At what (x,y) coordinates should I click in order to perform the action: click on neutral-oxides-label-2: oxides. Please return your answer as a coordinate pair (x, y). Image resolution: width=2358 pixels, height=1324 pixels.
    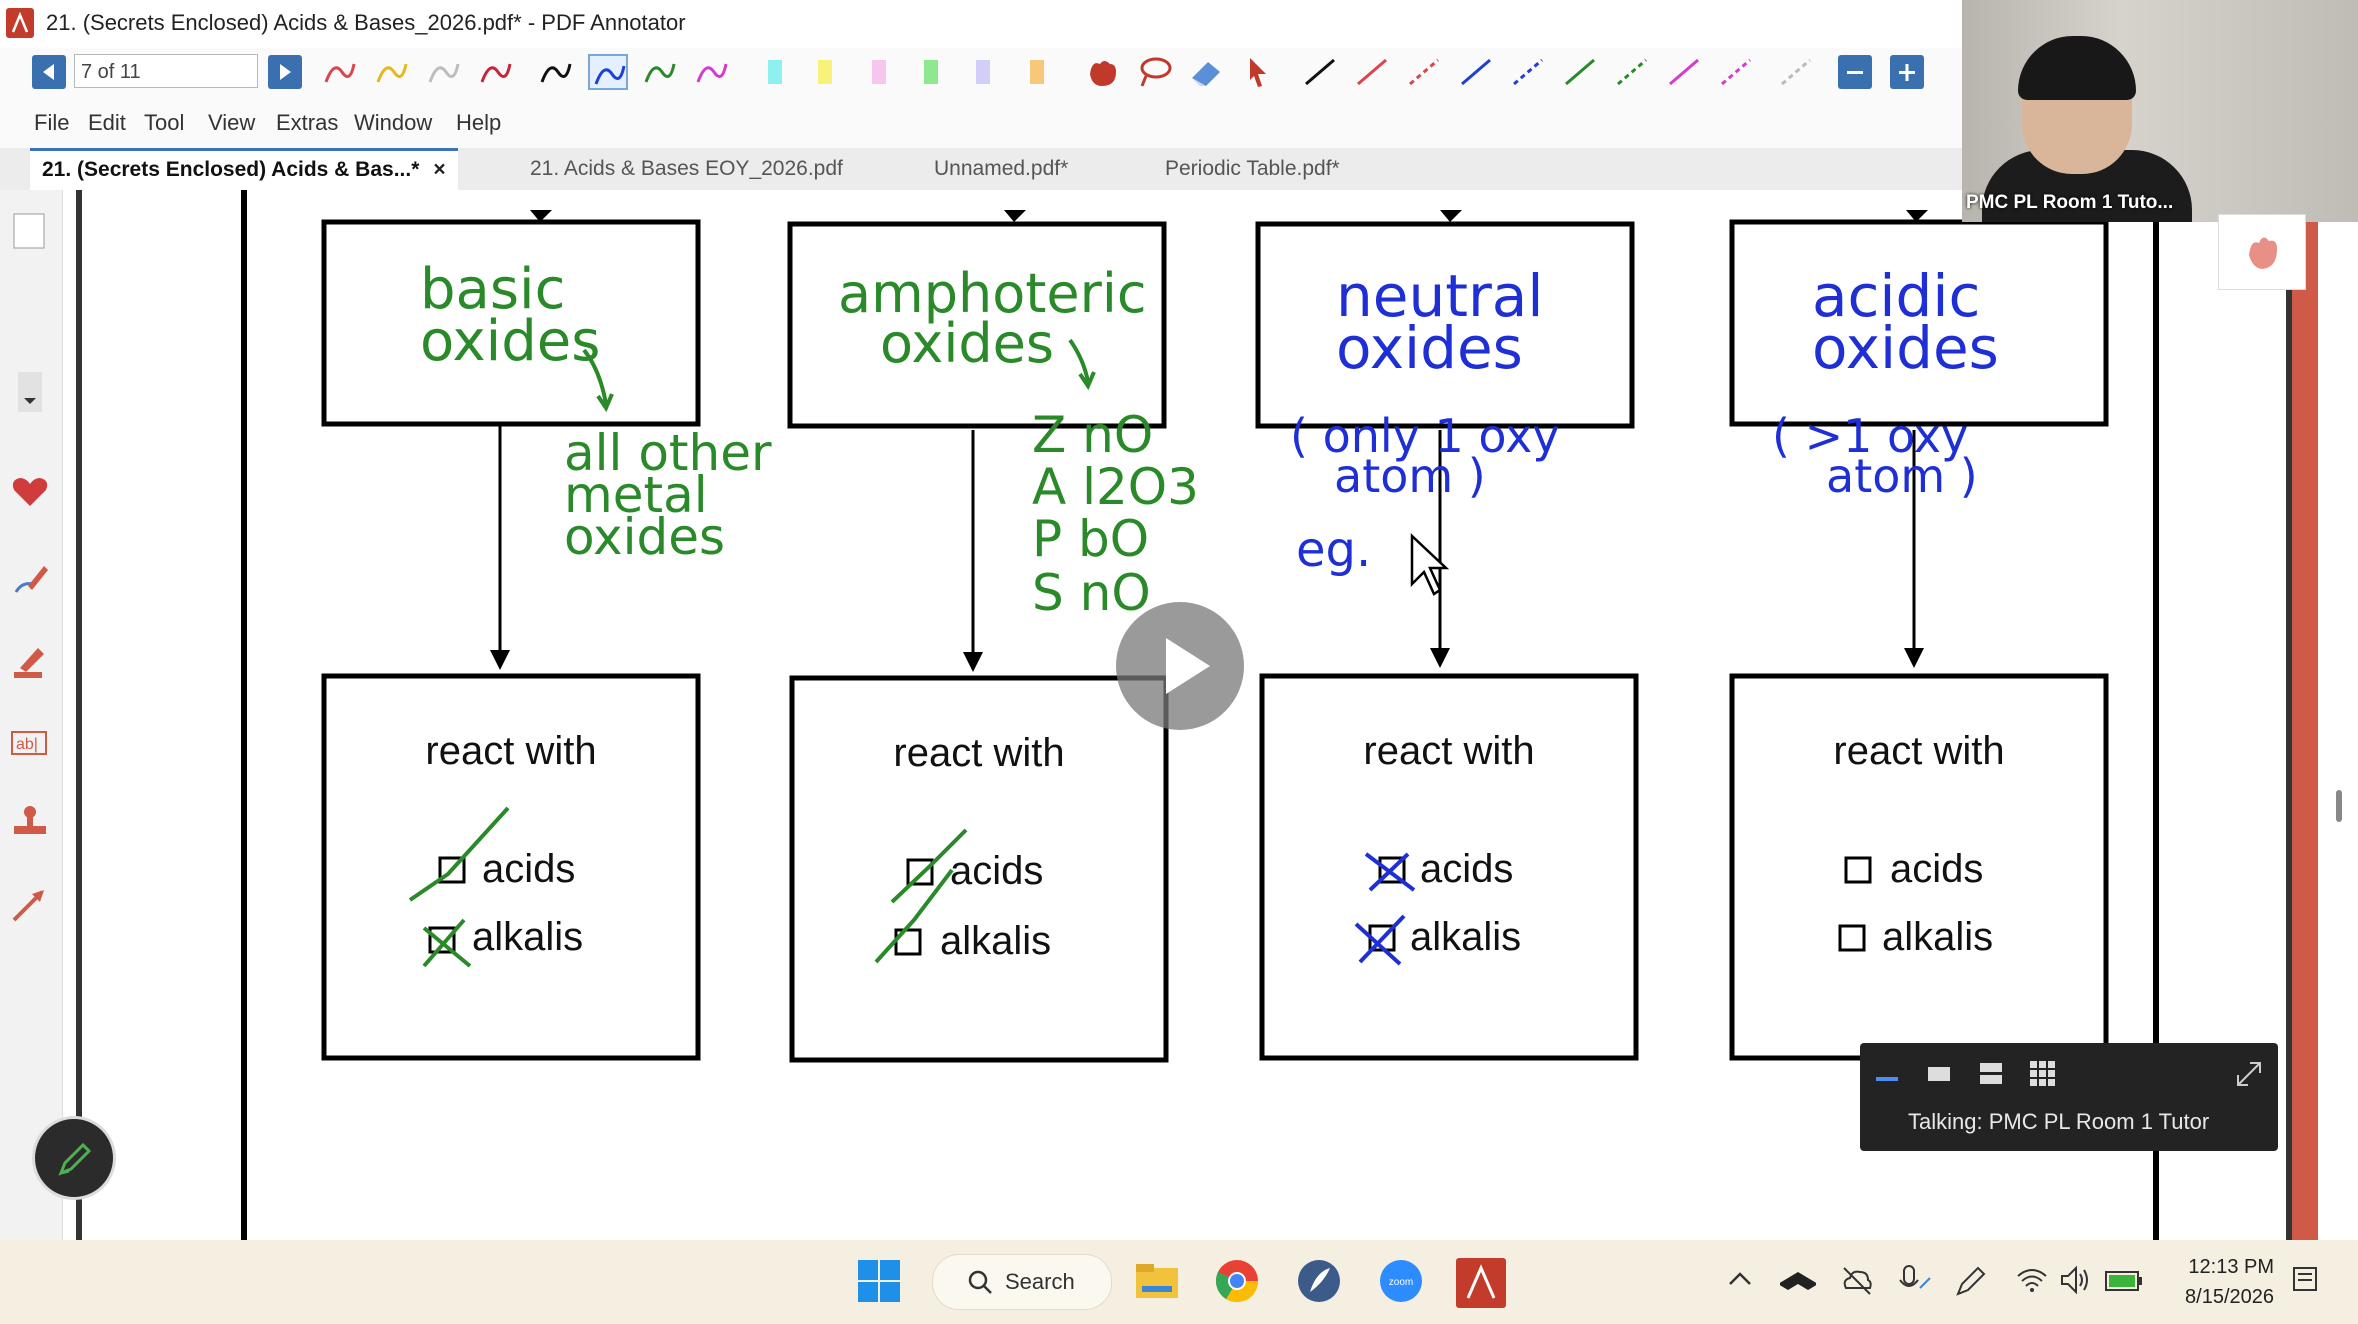
    Looking at the image, I should click on (1429, 348).